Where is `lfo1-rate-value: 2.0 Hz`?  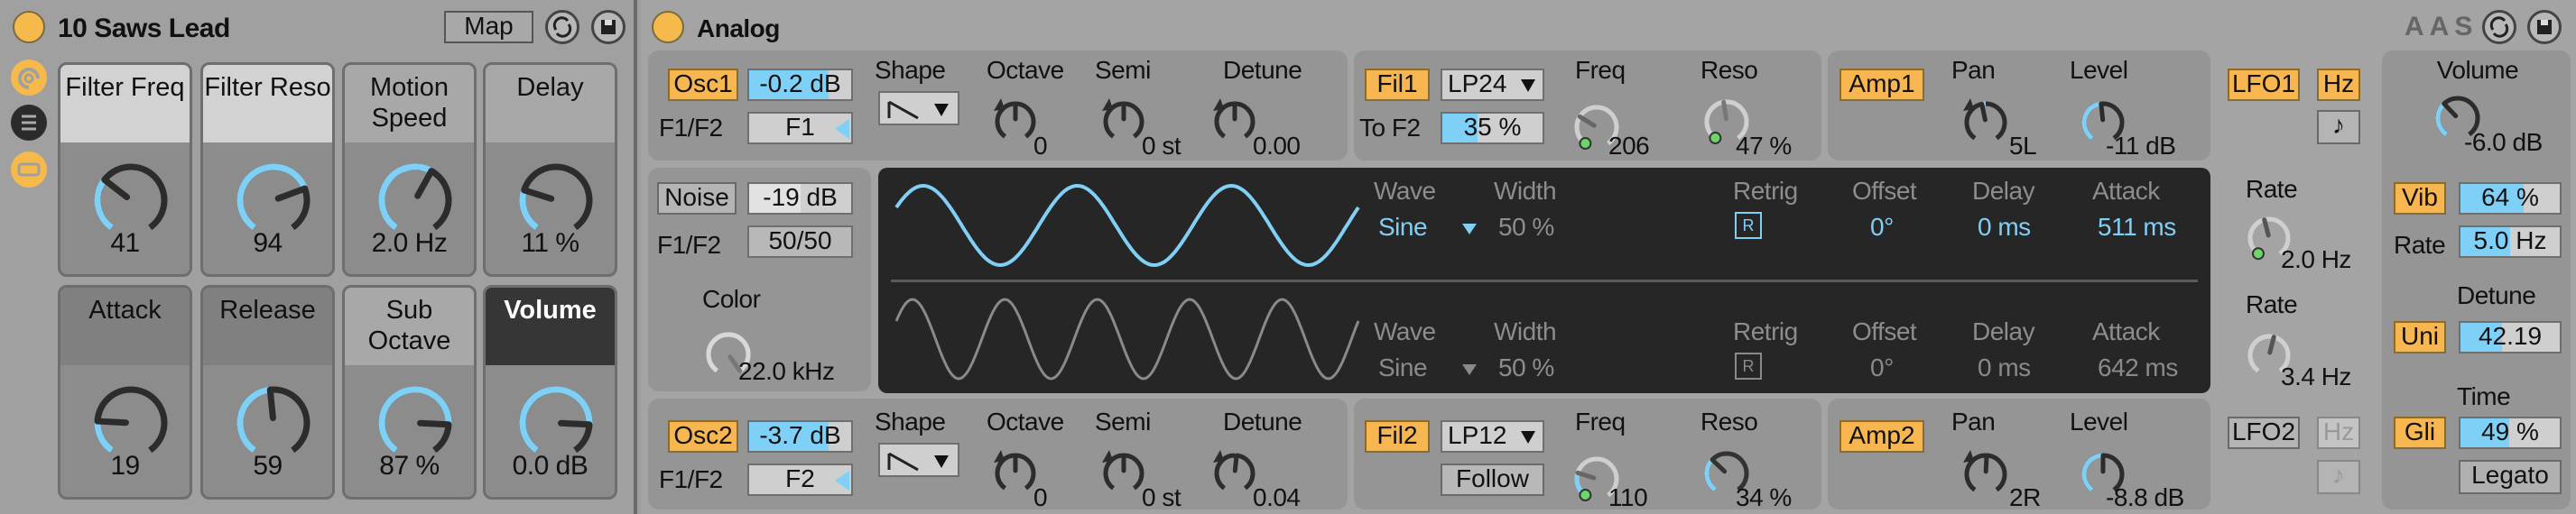 lfo1-rate-value: 2.0 Hz is located at coordinates (2316, 259).